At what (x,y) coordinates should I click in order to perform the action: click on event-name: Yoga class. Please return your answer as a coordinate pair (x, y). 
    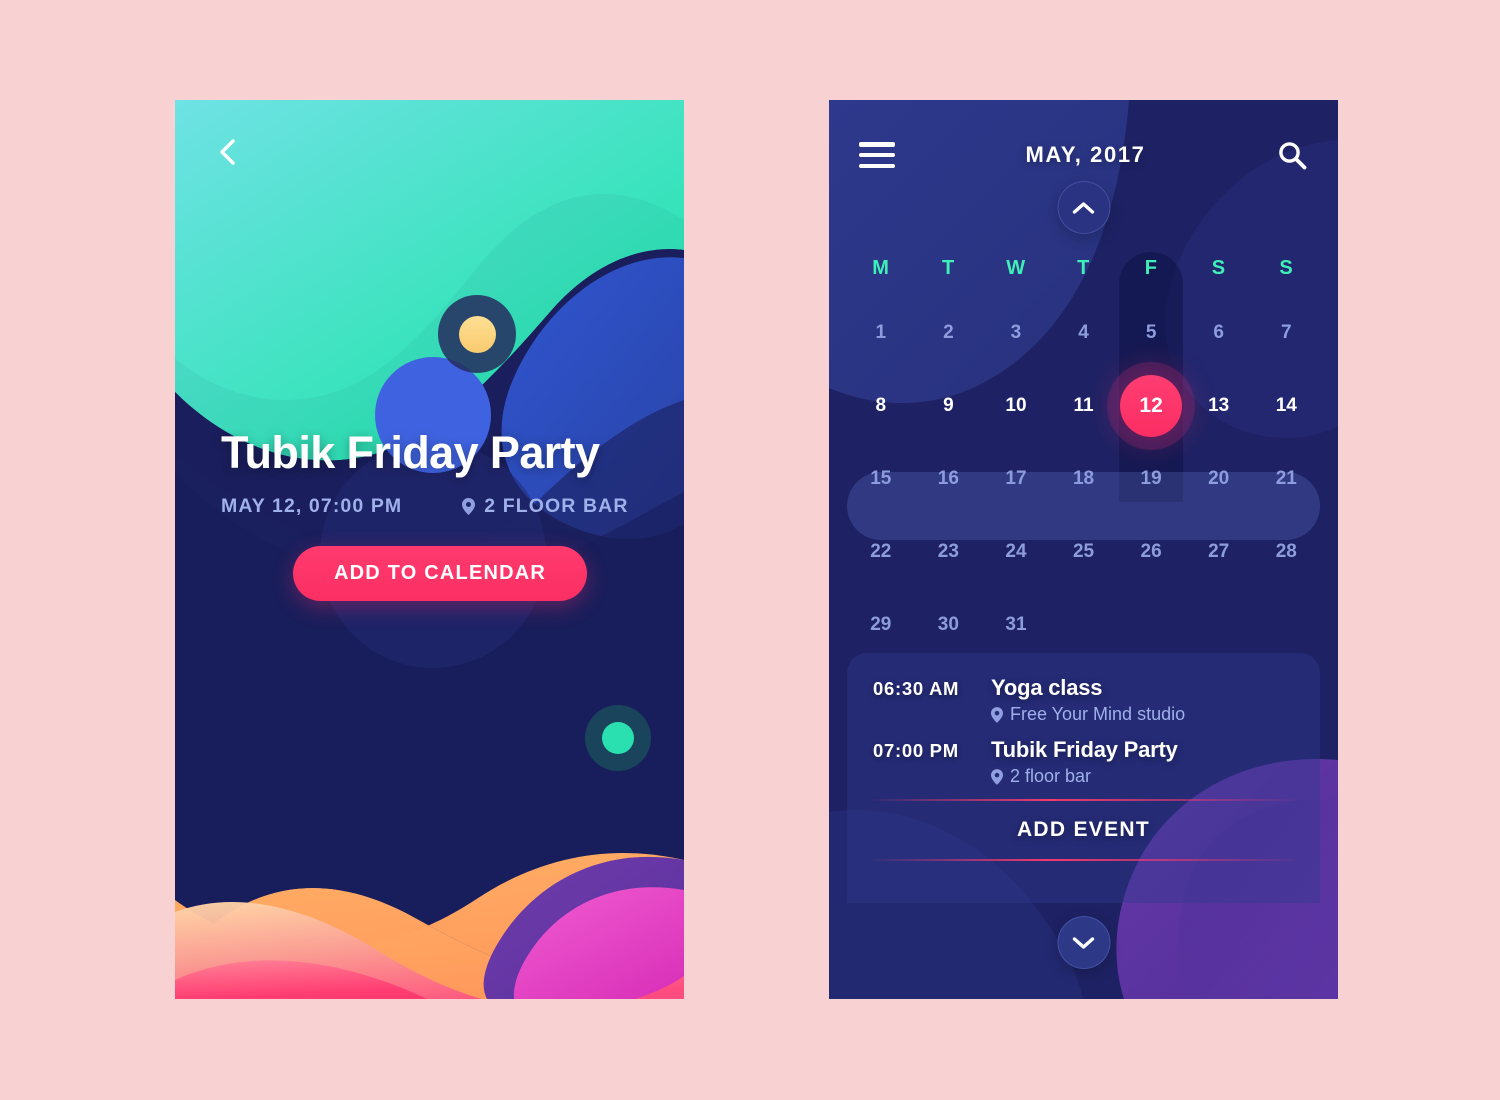
    Looking at the image, I should click on (1047, 687).